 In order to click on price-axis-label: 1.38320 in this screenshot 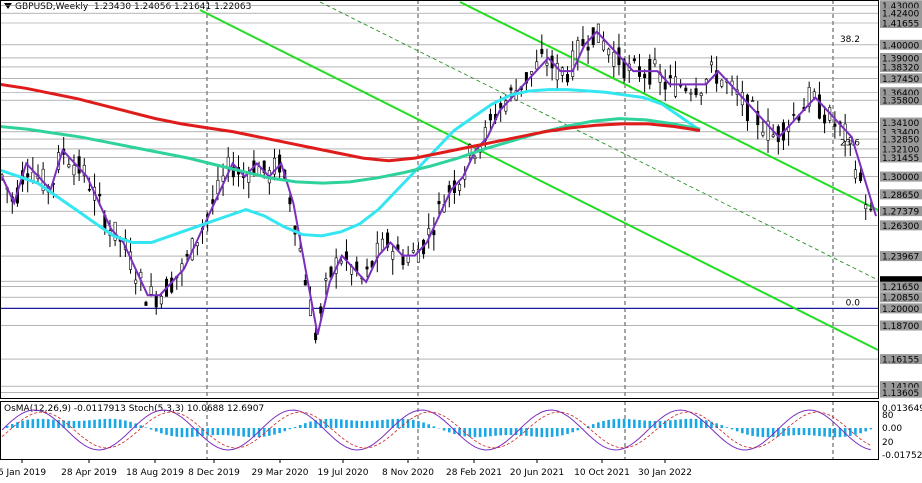, I will do `click(900, 68)`.